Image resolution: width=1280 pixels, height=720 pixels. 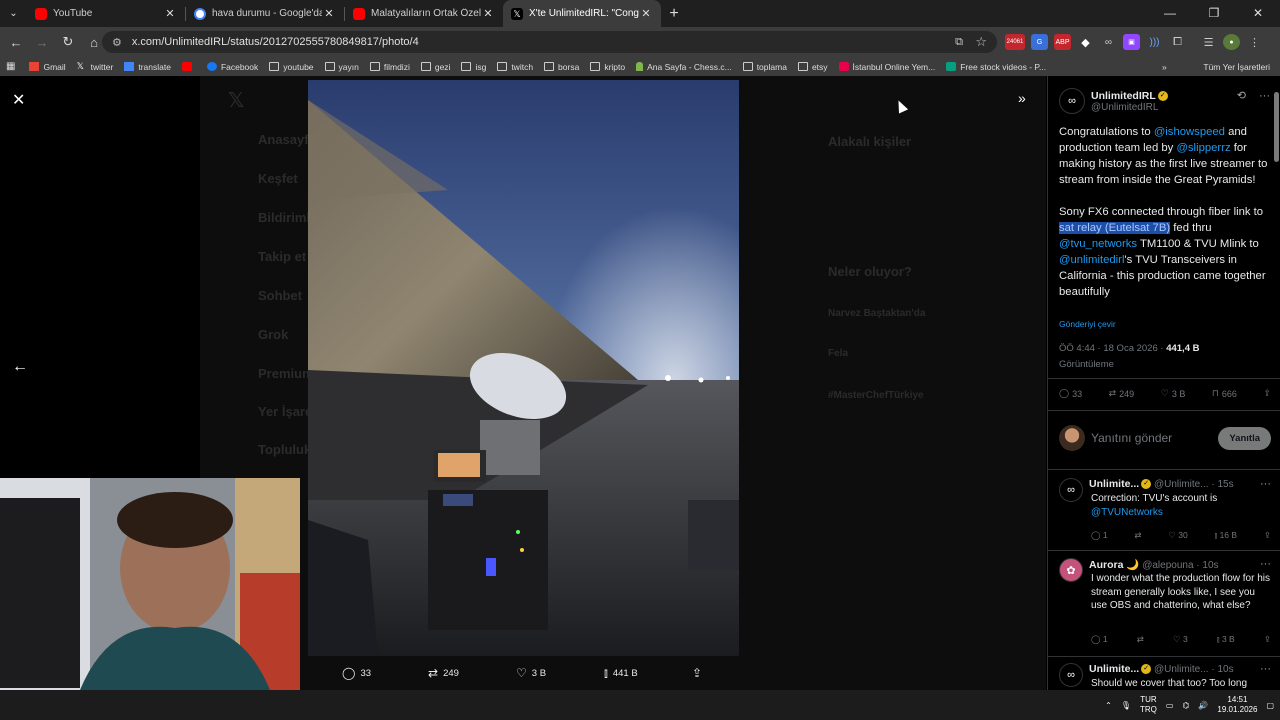 What do you see at coordinates (1108, 42) in the screenshot?
I see `mask-ext-icon: ∞` at bounding box center [1108, 42].